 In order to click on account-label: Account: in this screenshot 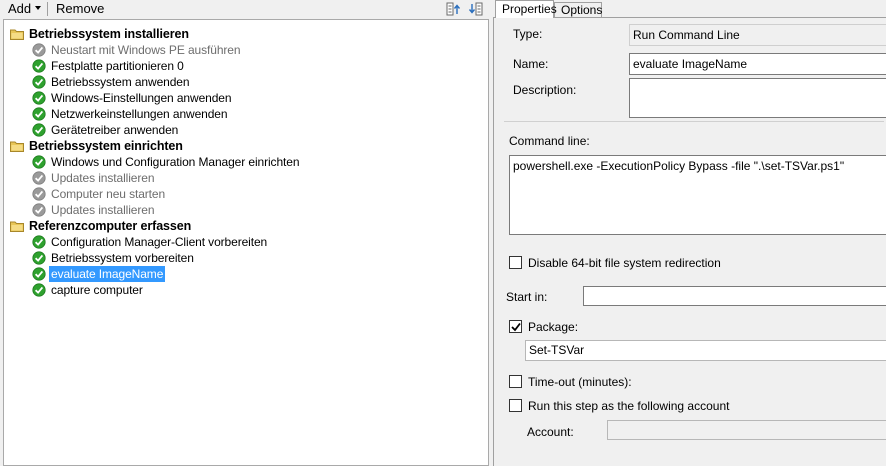, I will do `click(550, 432)`.